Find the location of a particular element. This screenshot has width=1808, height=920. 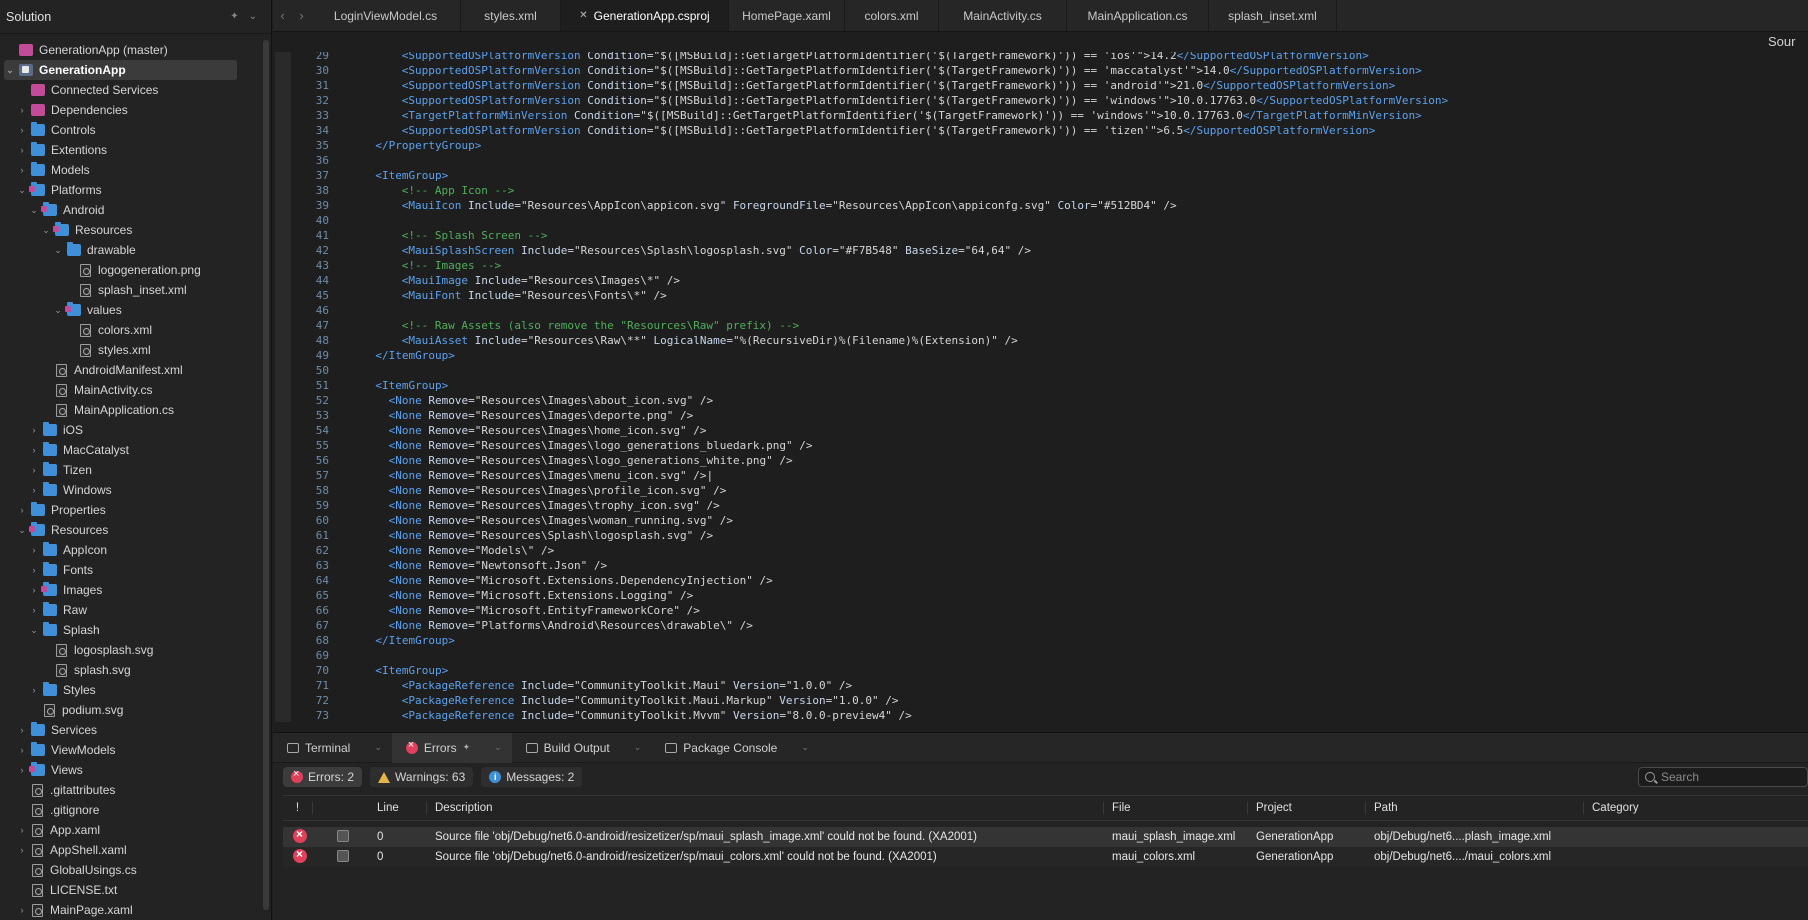

tree-item: logosplash.svg is located at coordinates (129, 650).